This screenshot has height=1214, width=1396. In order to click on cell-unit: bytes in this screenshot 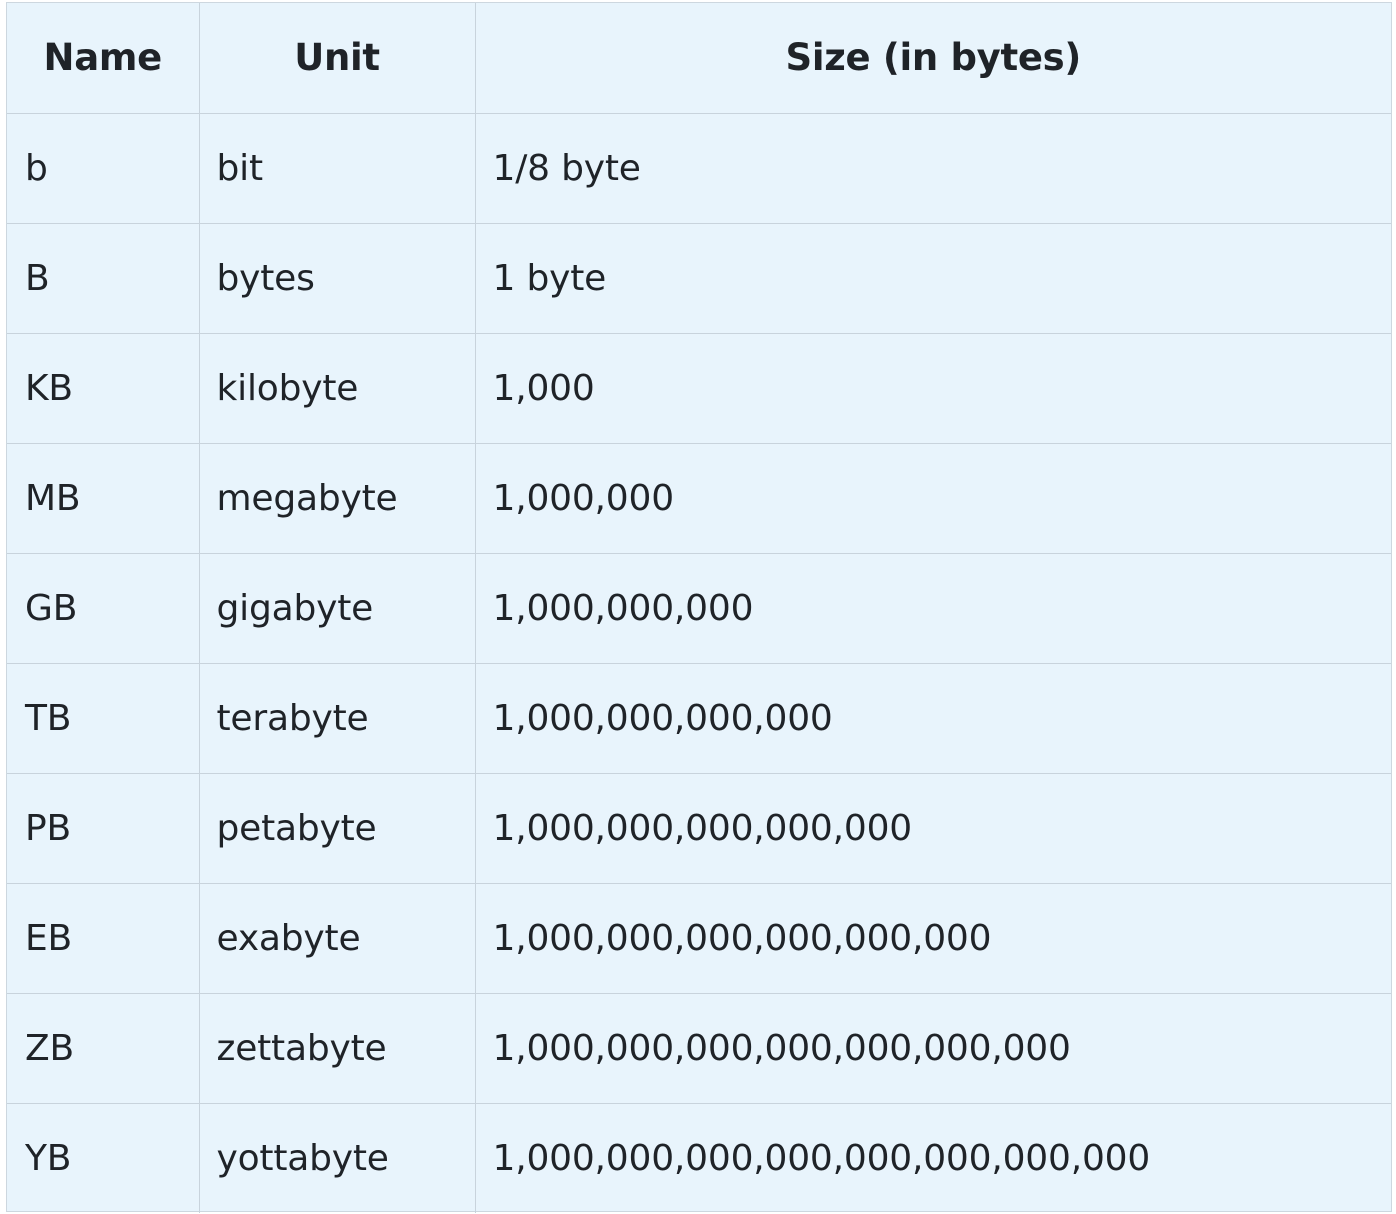, I will do `click(337, 278)`.